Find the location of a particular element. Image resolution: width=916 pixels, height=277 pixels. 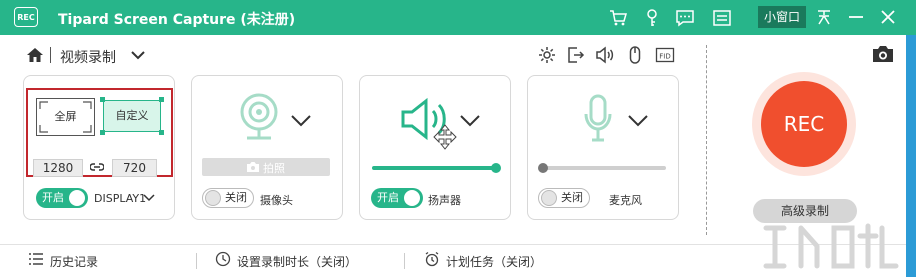

snapshot-button: 拍照 is located at coordinates (266, 167).